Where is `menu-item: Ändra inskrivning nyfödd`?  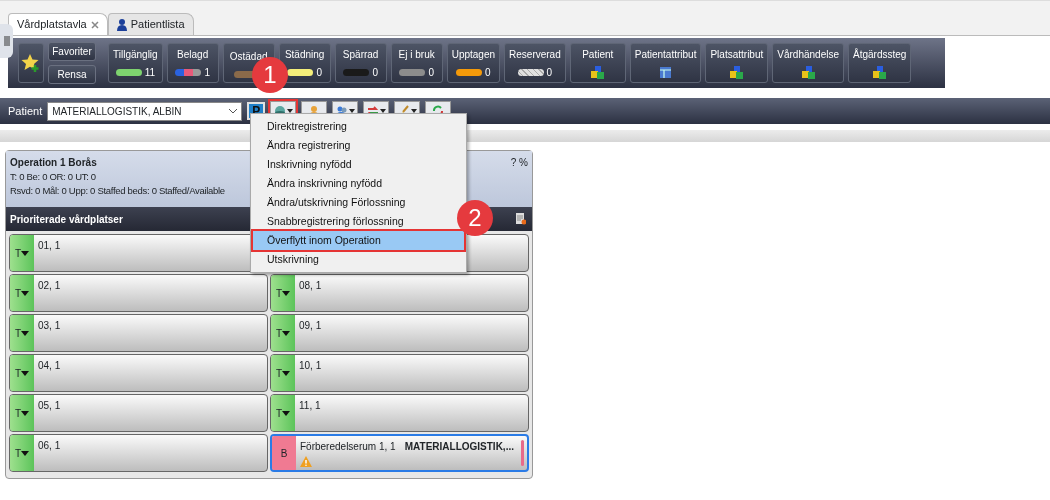 menu-item: Ändra inskrivning nyfödd is located at coordinates (358, 183).